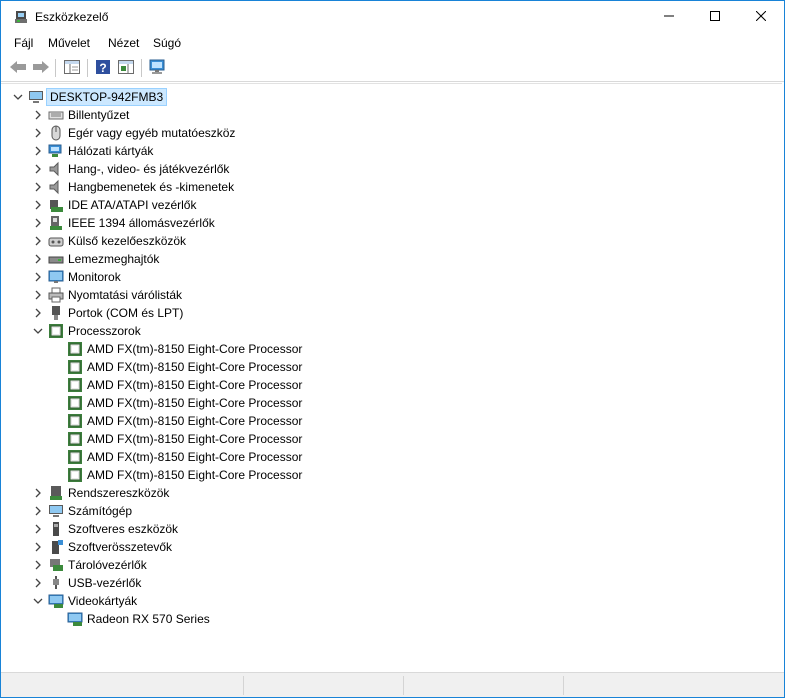 This screenshot has width=785, height=698. I want to click on speaker-icon, so click(56, 187).